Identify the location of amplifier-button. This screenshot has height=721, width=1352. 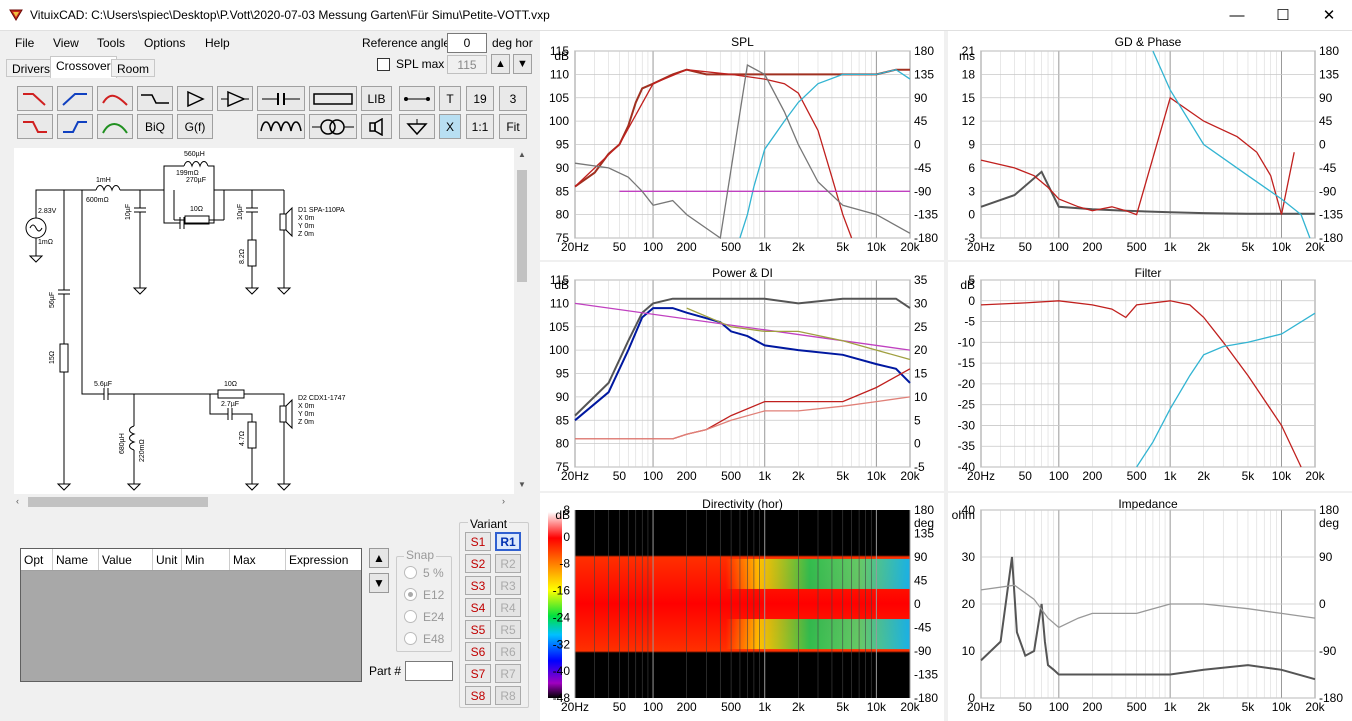
(235, 98).